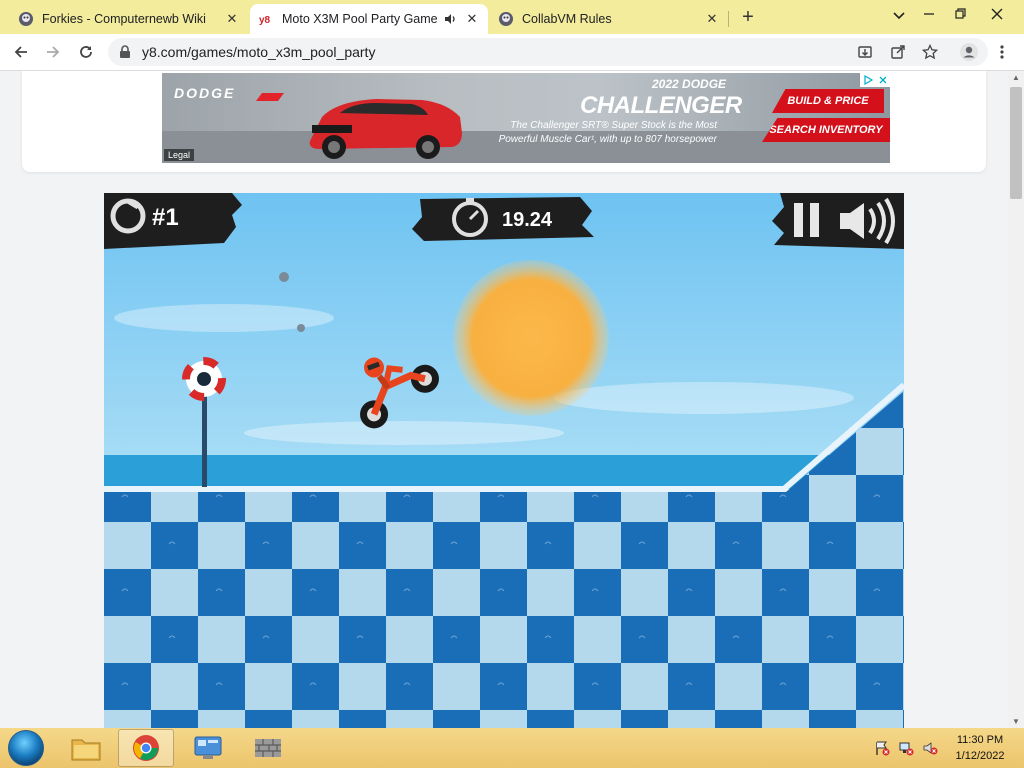 This screenshot has width=1024, height=768. I want to click on tab-title: CollabVM Rules, so click(567, 19).